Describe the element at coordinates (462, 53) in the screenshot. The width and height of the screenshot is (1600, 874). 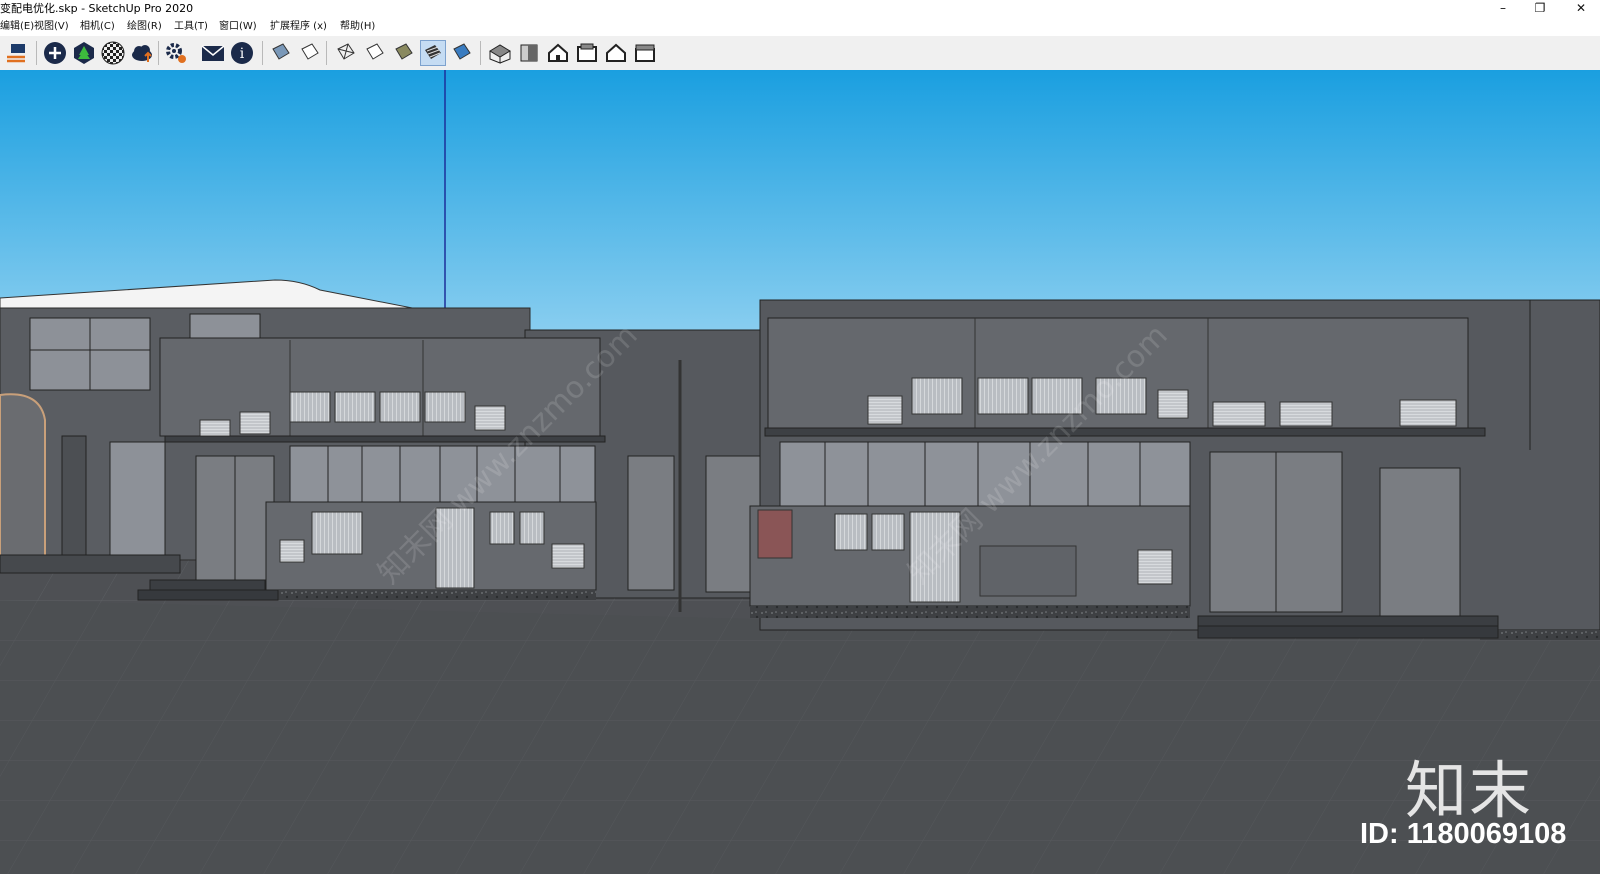
I see `monochrome-icon` at that location.